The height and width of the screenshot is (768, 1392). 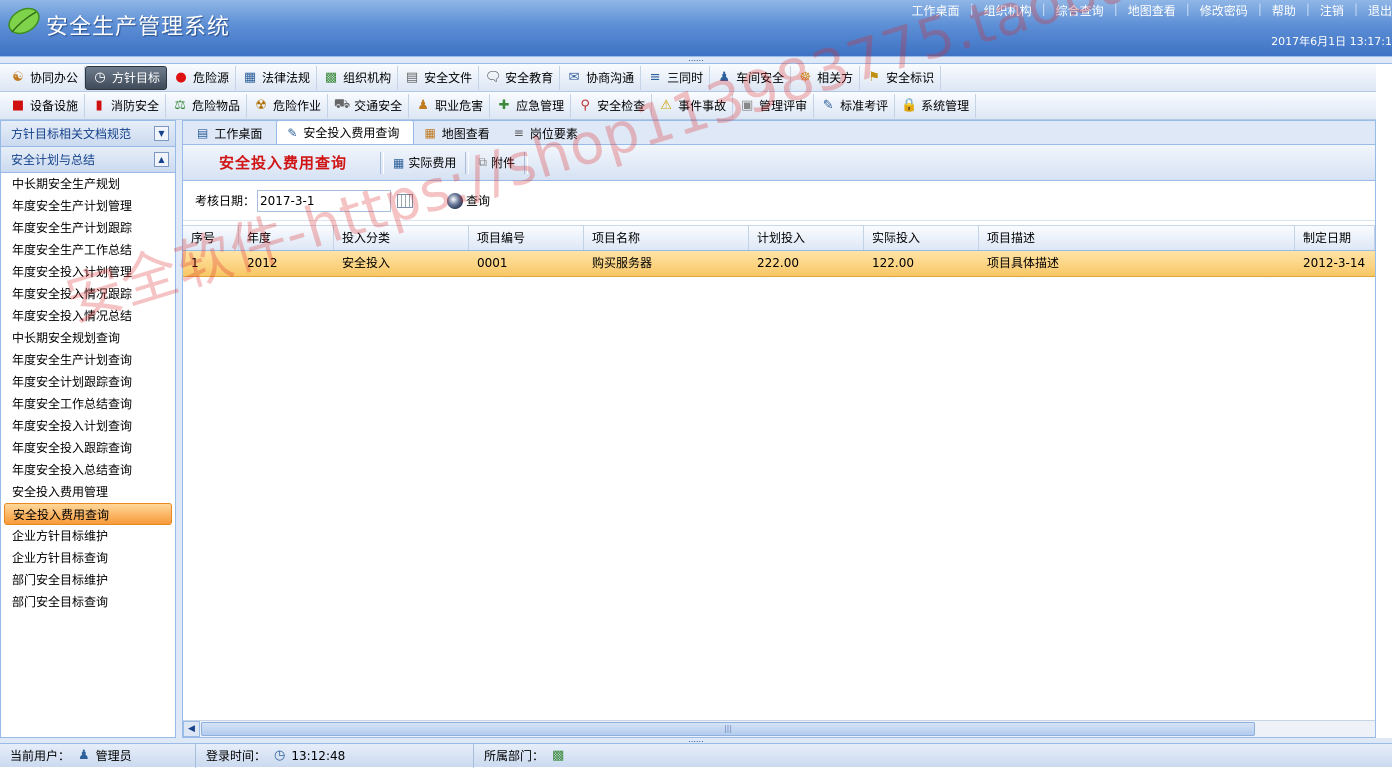 What do you see at coordinates (88, 580) in the screenshot?
I see `sidebar-item: 部门安全目标维护` at bounding box center [88, 580].